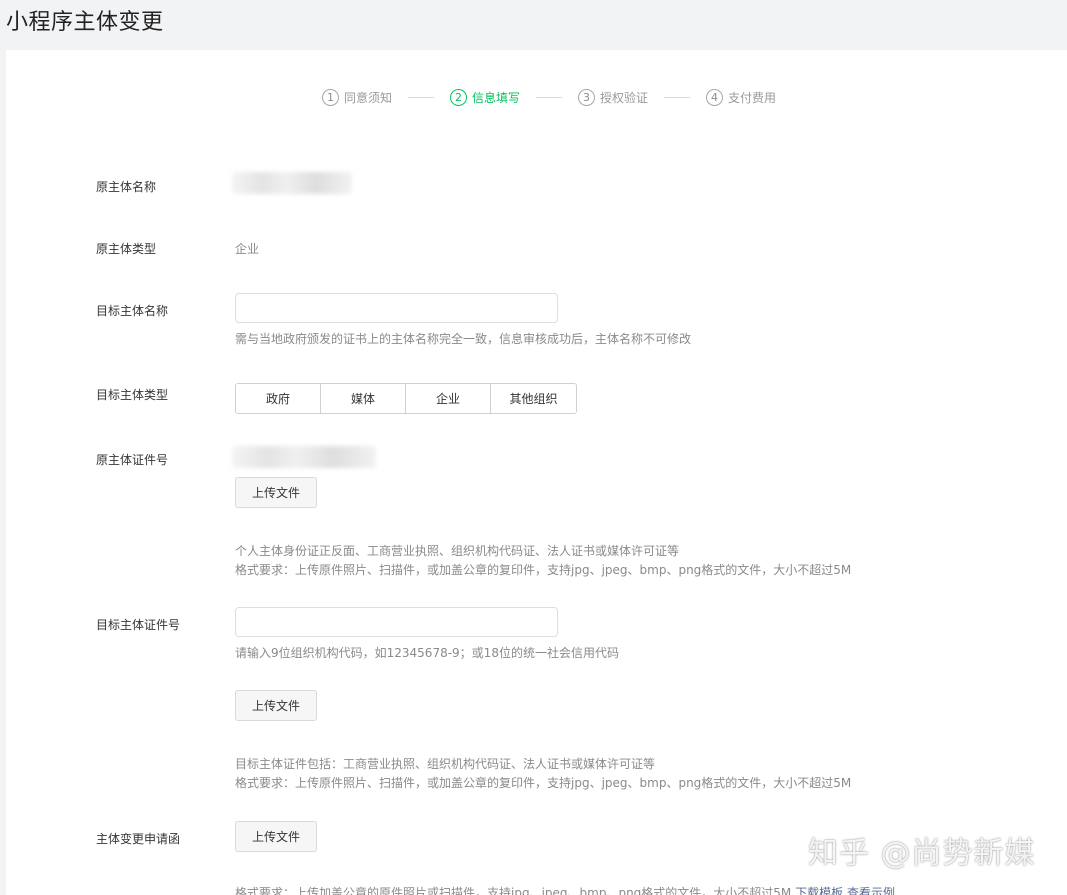  Describe the element at coordinates (427, 653) in the screenshot. I see `target-cert-hint: 请输入9位组织机构代码，如12345678-9；或18位的统一社会信用代码` at that location.